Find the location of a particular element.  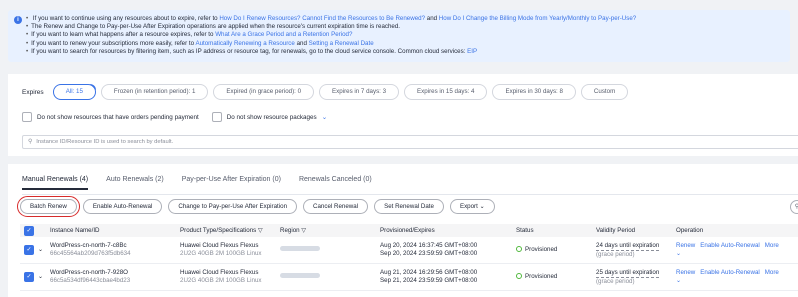

auto-renew-link: Automatically Renewing a Resource is located at coordinates (244, 43).